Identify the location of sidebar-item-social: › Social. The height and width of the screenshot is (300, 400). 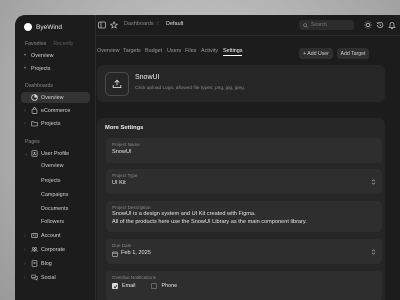
(55, 277).